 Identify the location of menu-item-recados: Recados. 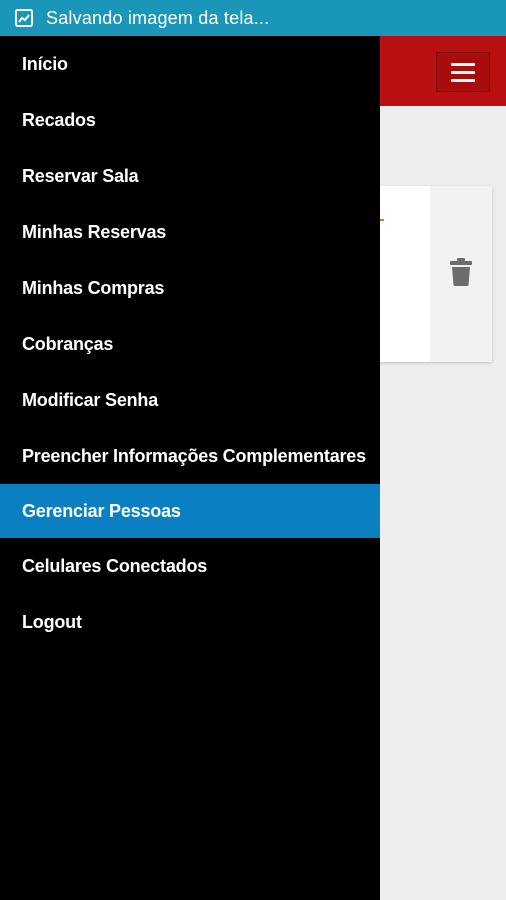
(190, 120).